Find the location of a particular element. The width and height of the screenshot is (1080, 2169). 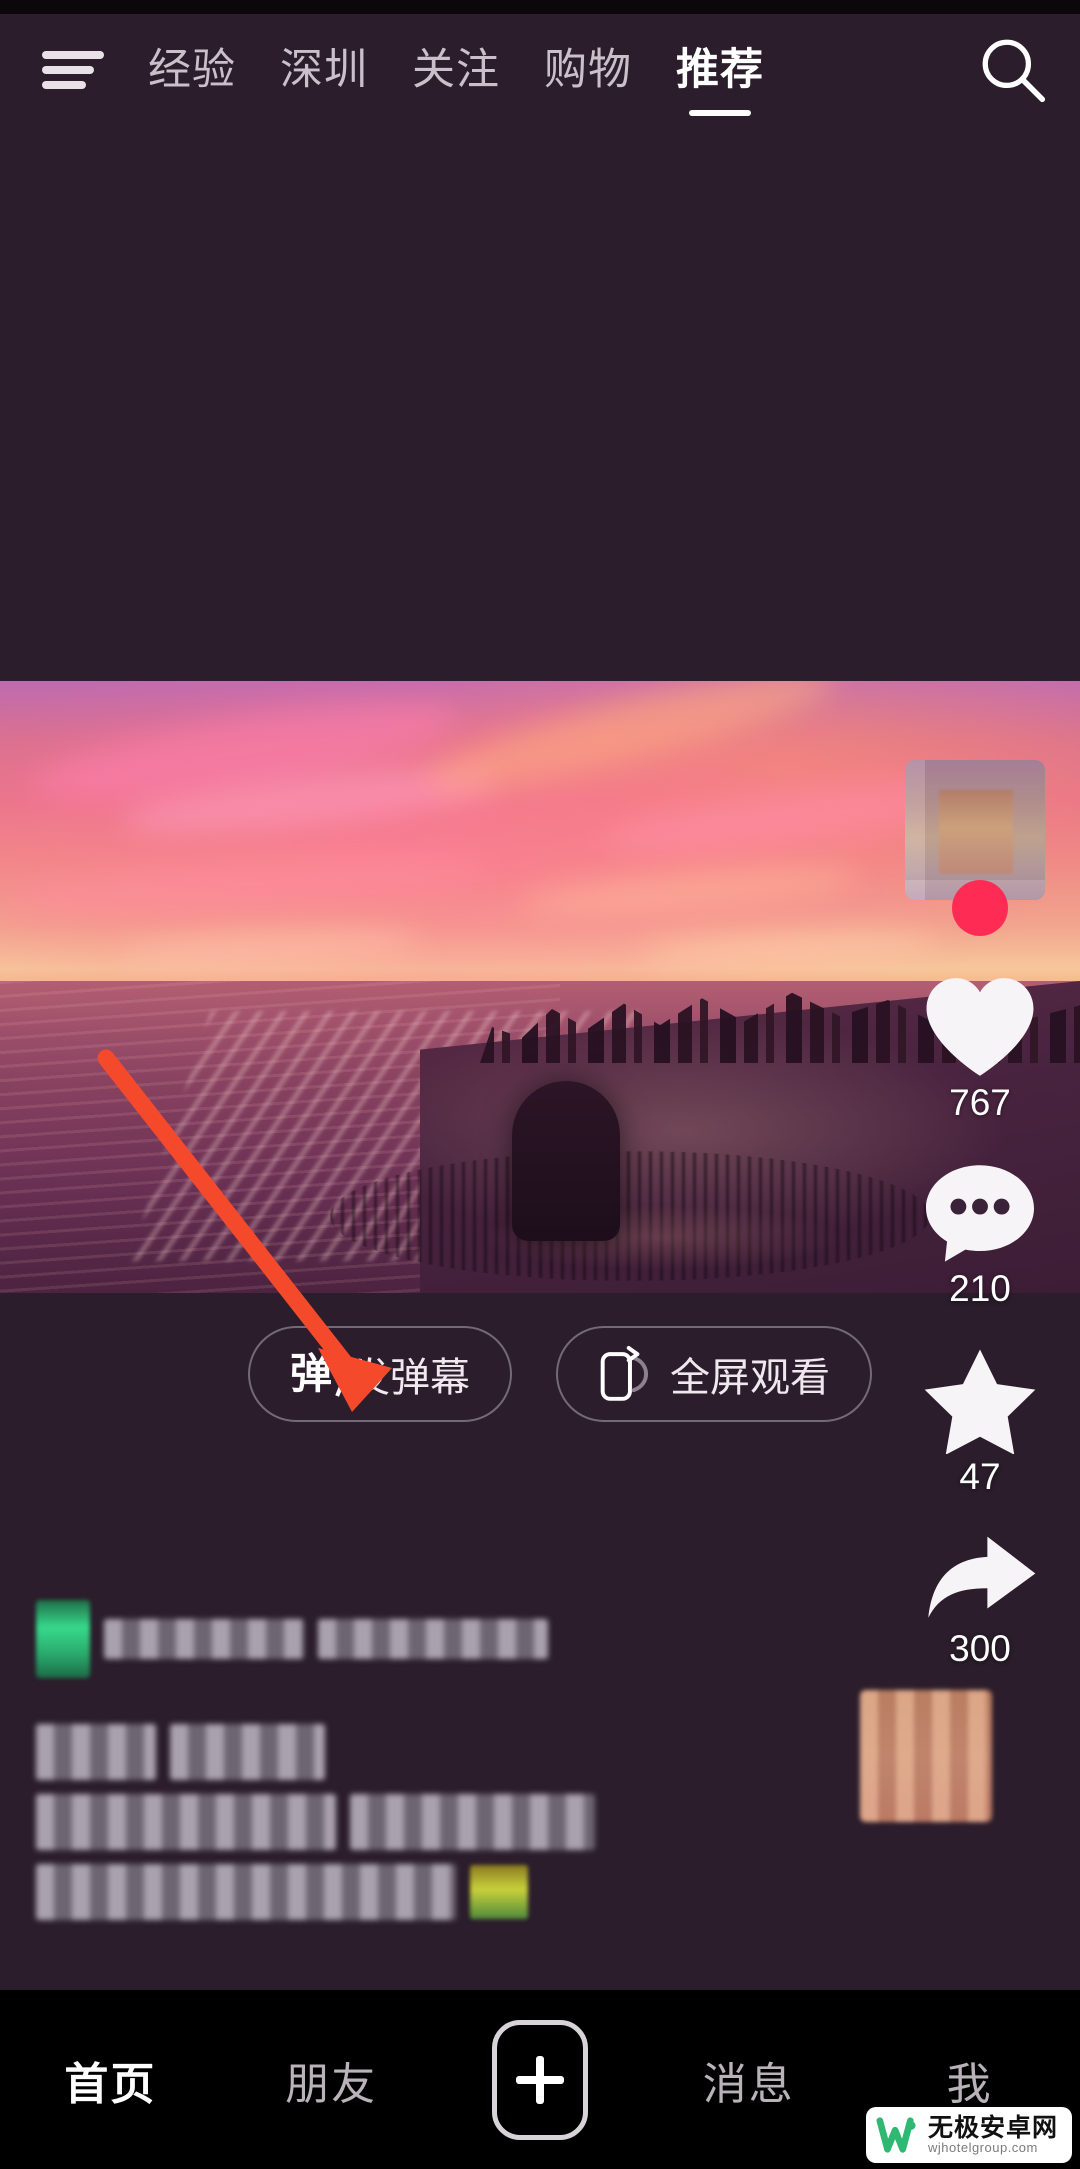

danmaku-icon: 弹 is located at coordinates (311, 1373).